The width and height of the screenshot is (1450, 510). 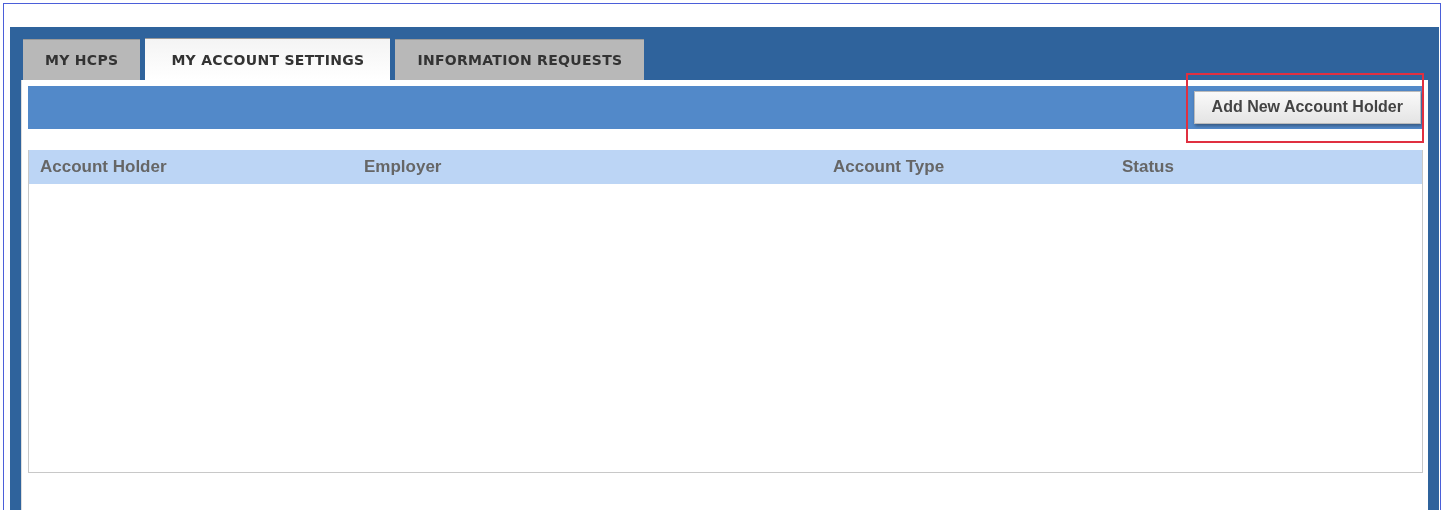 I want to click on column-header: Employer, so click(x=403, y=167).